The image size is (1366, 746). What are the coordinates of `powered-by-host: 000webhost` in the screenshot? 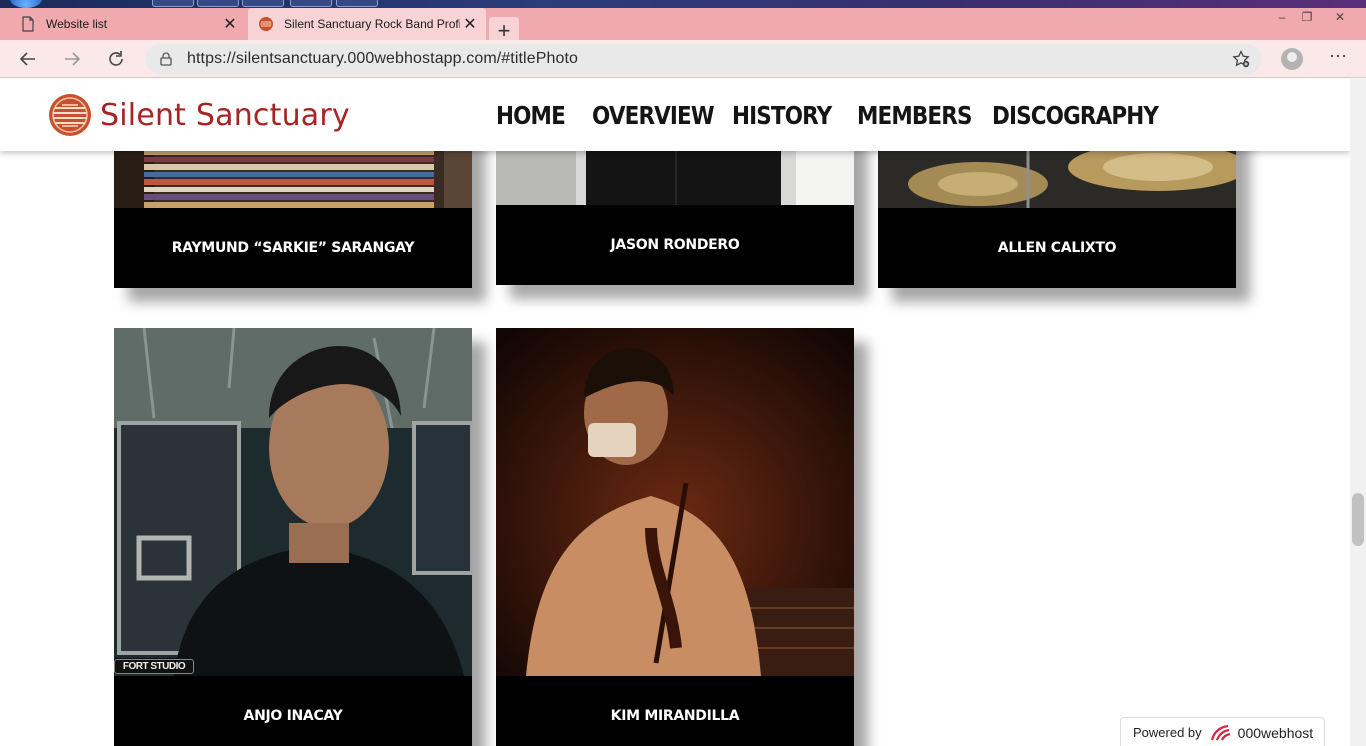 It's located at (1275, 732).